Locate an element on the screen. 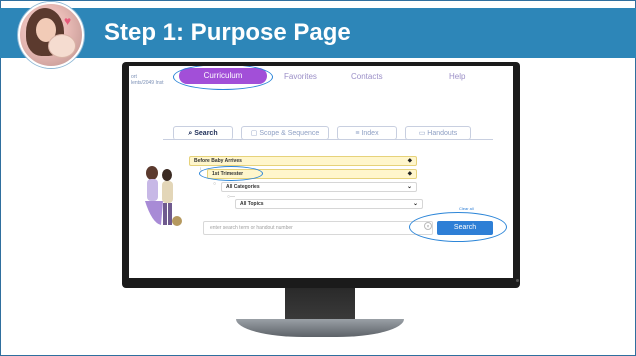 The height and width of the screenshot is (356, 636). select-categories: All Categories ⌄ is located at coordinates (319, 187).